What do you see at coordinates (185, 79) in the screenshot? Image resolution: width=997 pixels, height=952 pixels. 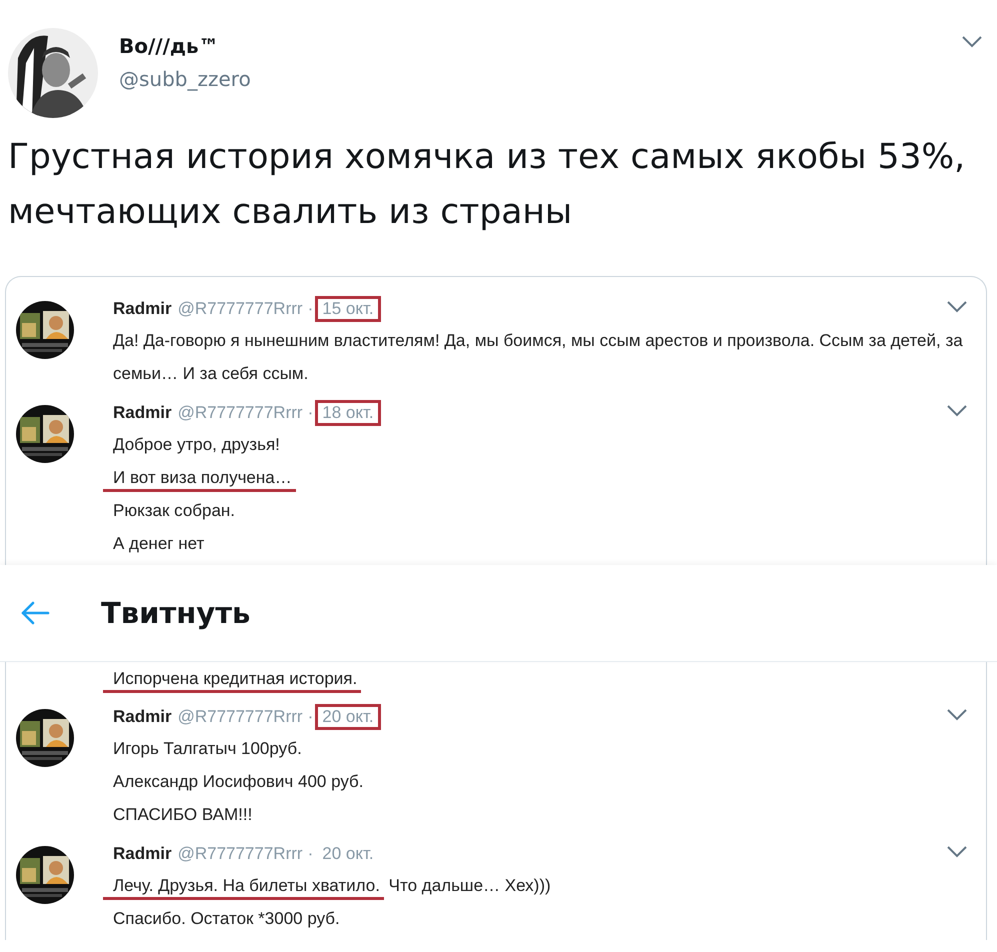 I see `author-handle: @subb_zzero` at bounding box center [185, 79].